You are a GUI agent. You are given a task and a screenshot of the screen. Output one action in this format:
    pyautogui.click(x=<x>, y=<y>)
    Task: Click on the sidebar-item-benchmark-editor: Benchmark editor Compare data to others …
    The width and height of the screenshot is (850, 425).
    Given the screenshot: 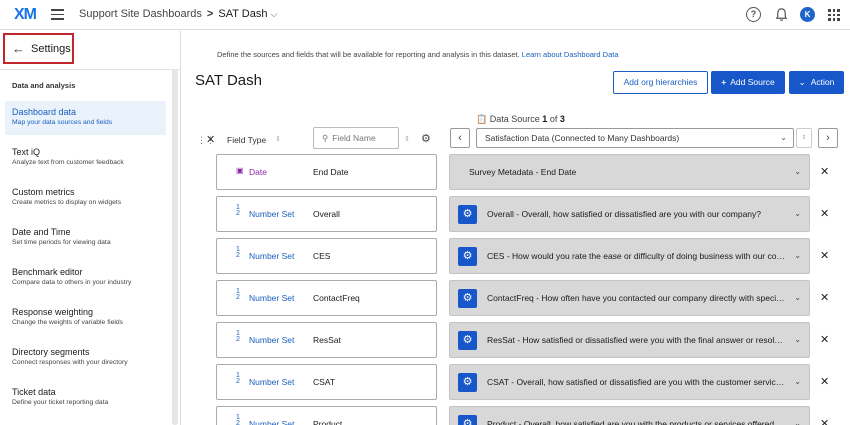 What is the action you would take?
    pyautogui.click(x=85, y=278)
    